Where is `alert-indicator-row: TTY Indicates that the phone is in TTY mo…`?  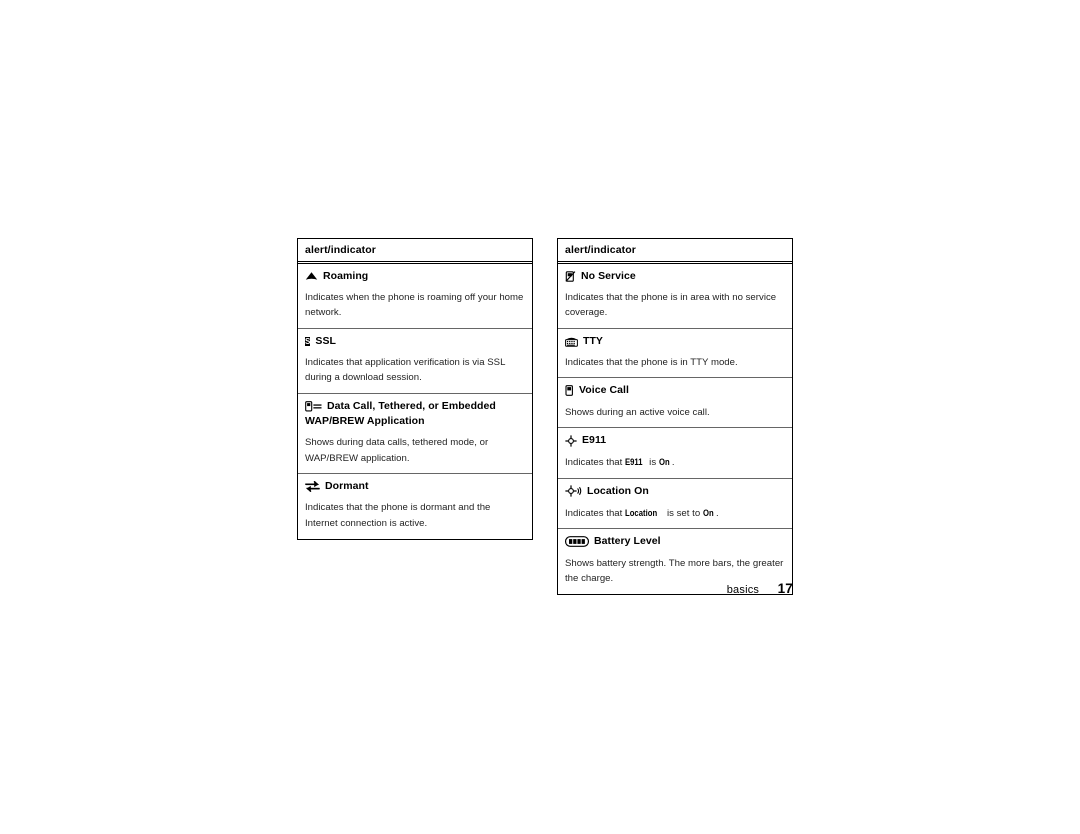
alert-indicator-row: TTY Indicates that the phone is in TTY mo… is located at coordinates (675, 352).